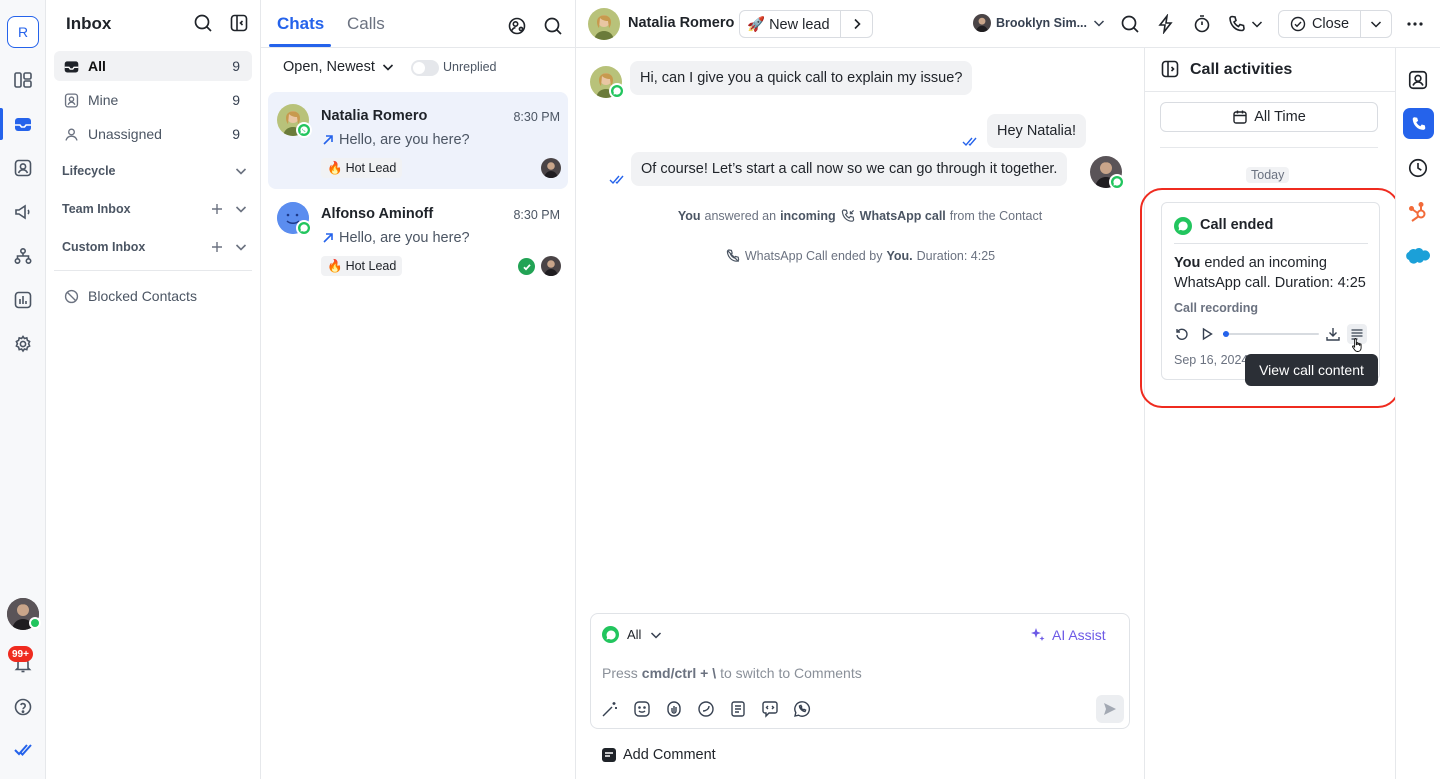  What do you see at coordinates (1170, 69) in the screenshot?
I see `panel-toggle-icon` at bounding box center [1170, 69].